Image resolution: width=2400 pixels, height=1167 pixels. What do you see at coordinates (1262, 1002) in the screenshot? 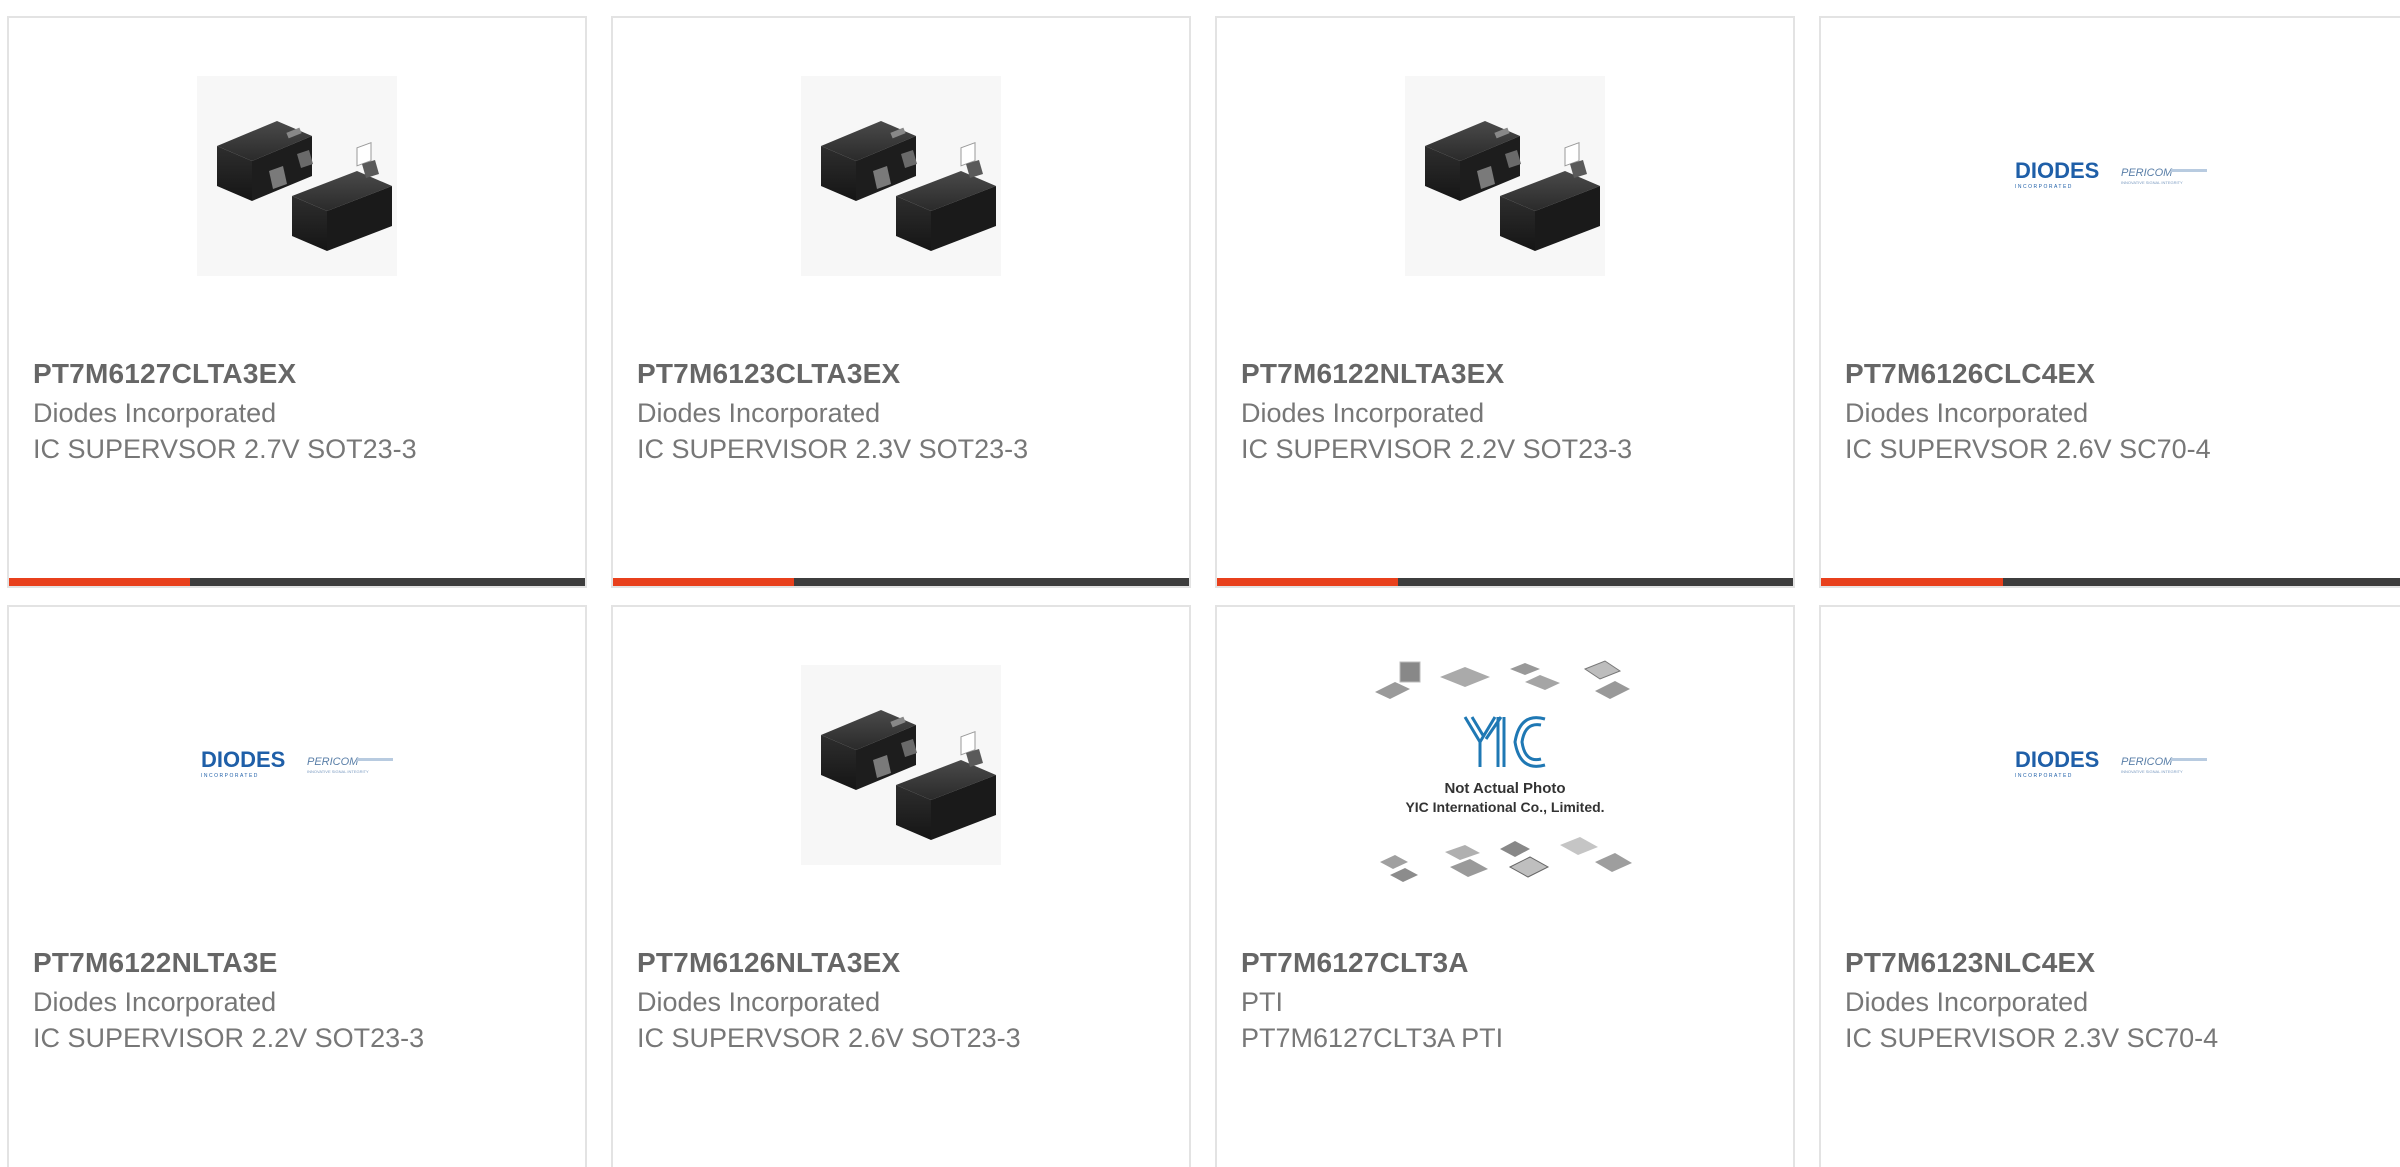
I see `manufacturer-name: PTI` at bounding box center [1262, 1002].